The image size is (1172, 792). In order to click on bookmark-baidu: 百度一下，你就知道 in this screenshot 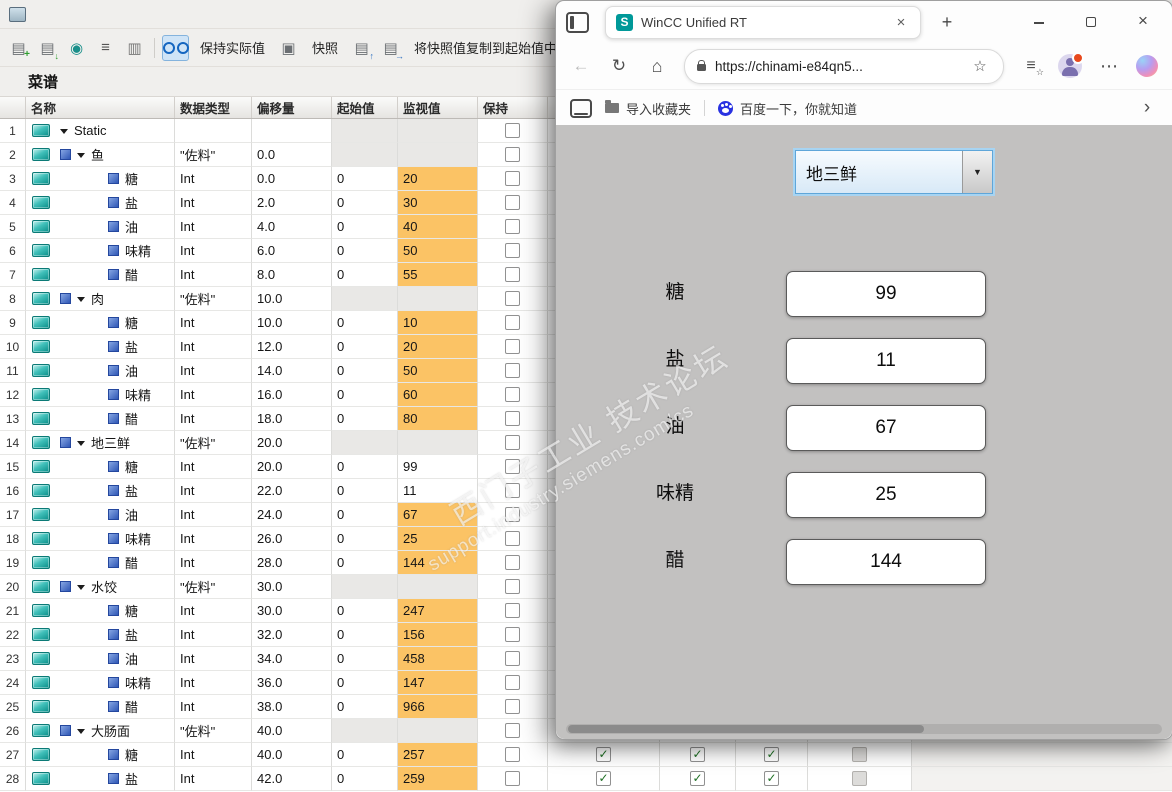, I will do `click(787, 108)`.